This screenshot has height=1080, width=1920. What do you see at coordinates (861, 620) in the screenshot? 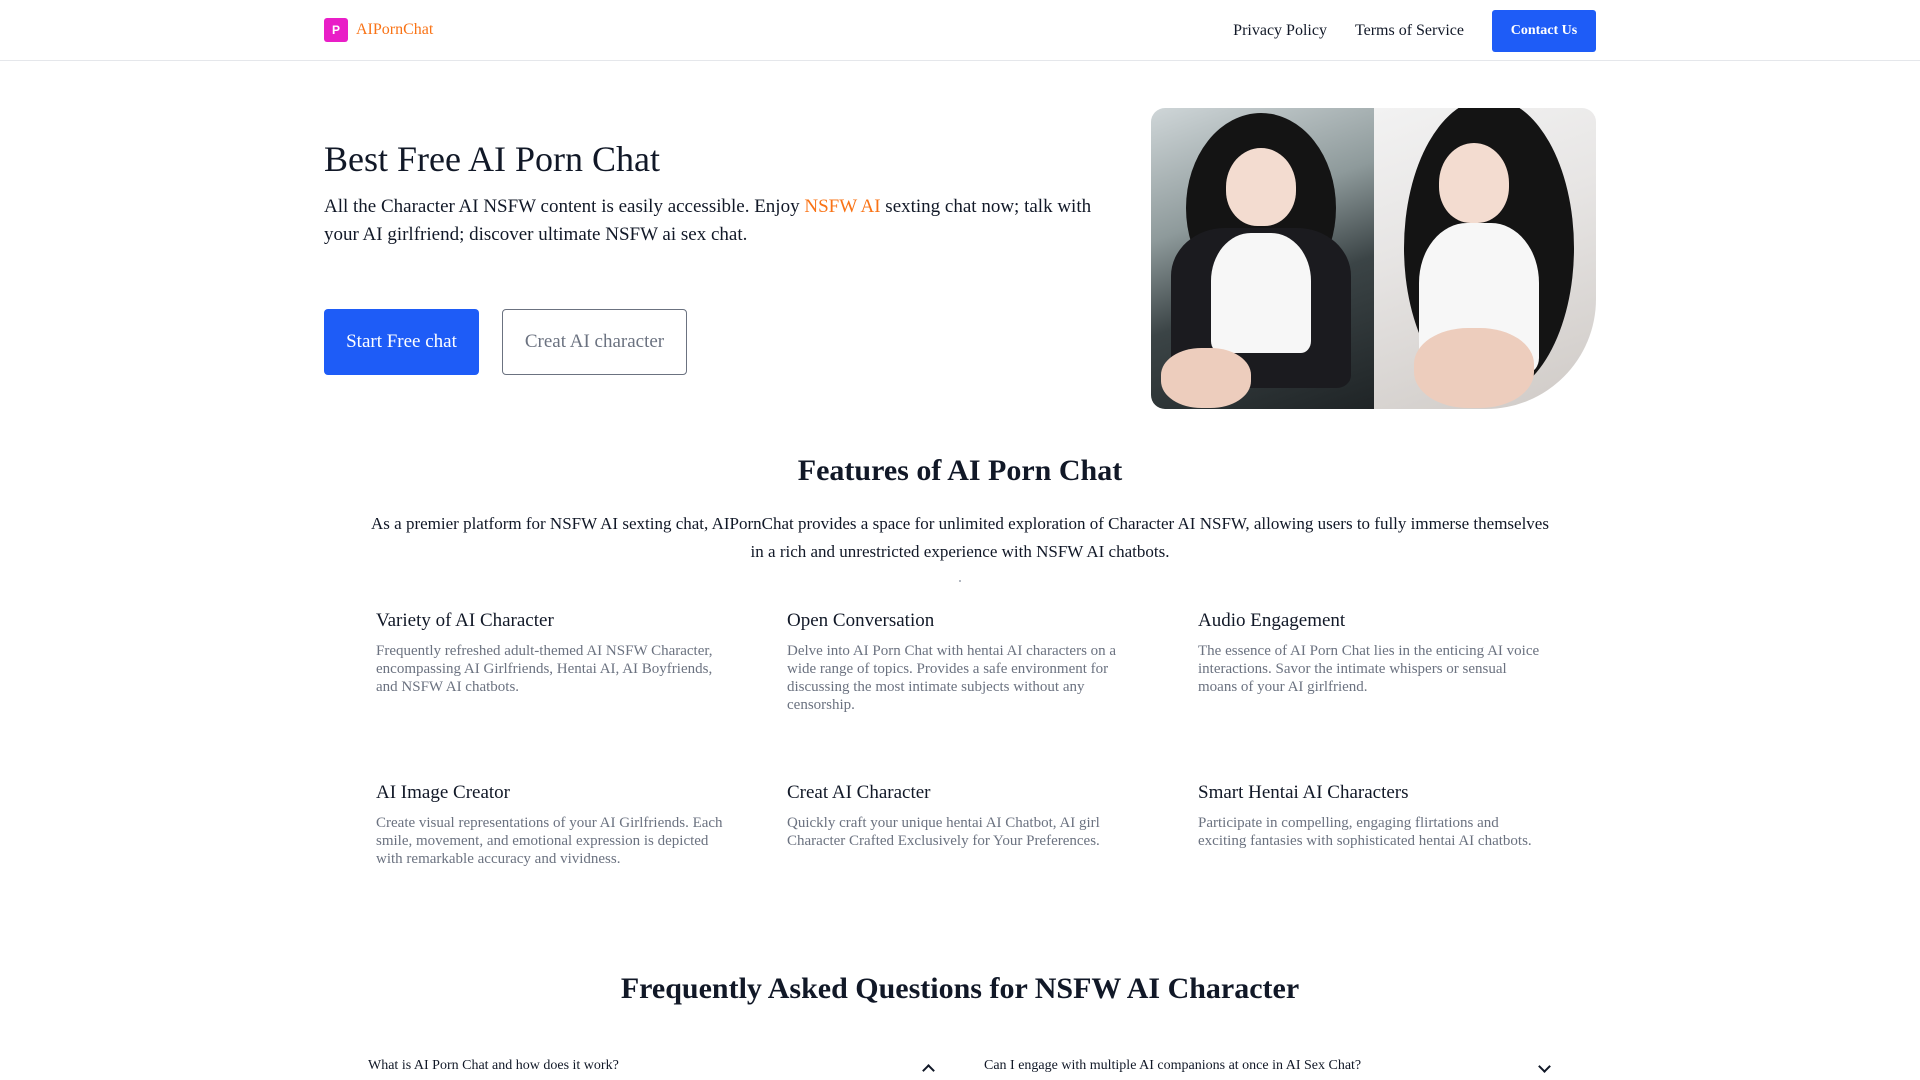
I see `feature-title: Open Conversation` at bounding box center [861, 620].